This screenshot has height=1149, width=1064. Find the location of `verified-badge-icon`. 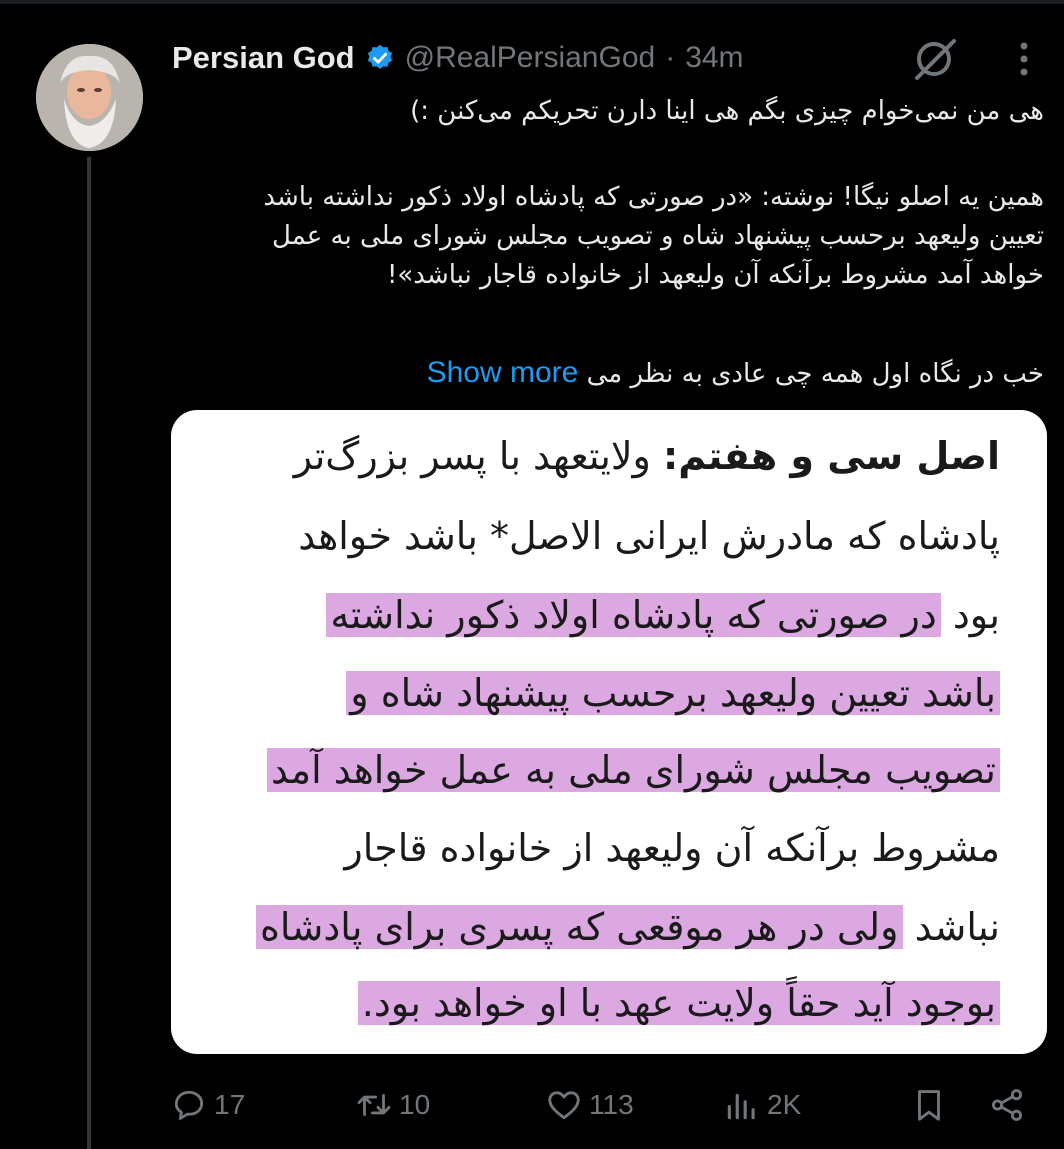

verified-badge-icon is located at coordinates (379, 56).